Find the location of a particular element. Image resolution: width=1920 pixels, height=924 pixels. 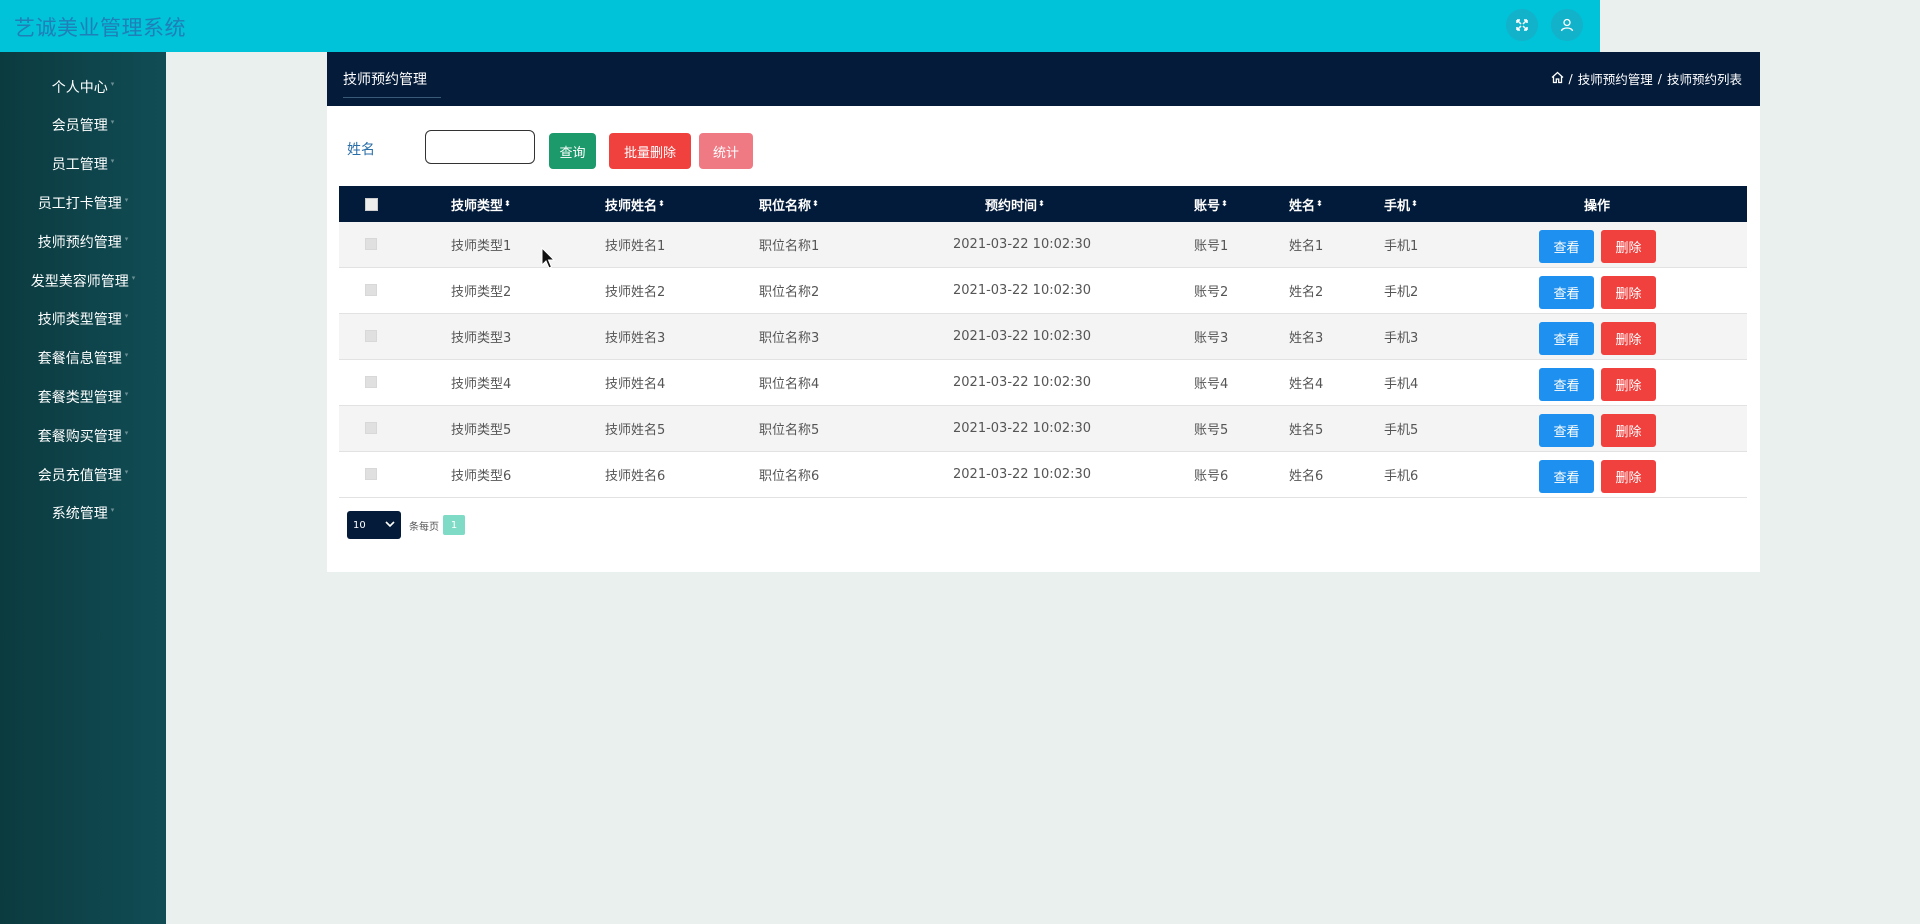

search-name-label: 姓名 is located at coordinates (361, 150).